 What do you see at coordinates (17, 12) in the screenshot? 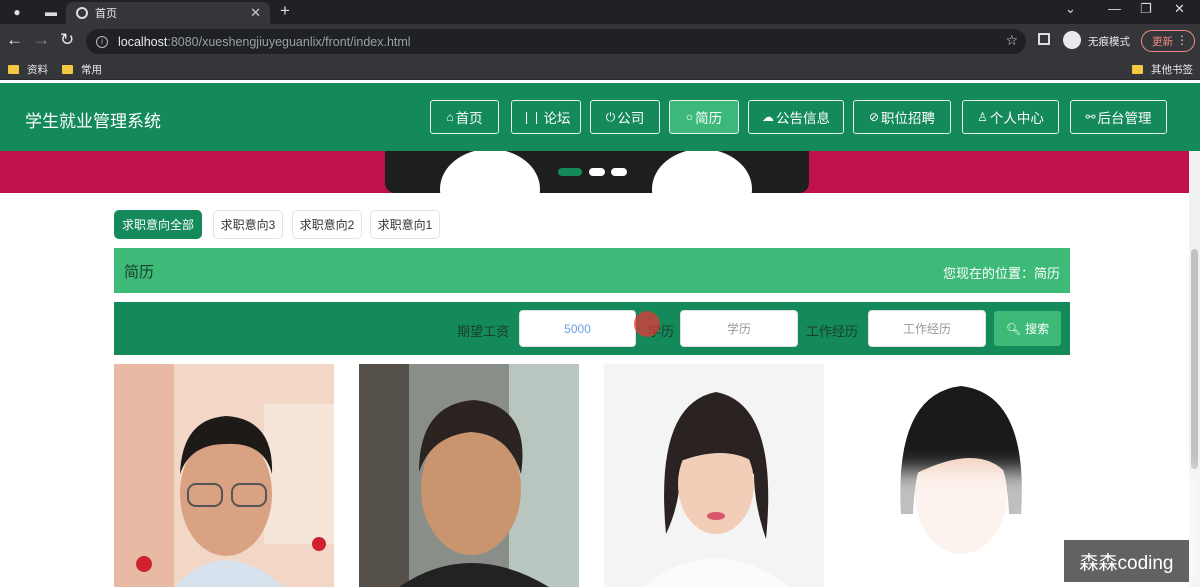
I see `pinned-tab-globe-icon: ●` at bounding box center [17, 12].